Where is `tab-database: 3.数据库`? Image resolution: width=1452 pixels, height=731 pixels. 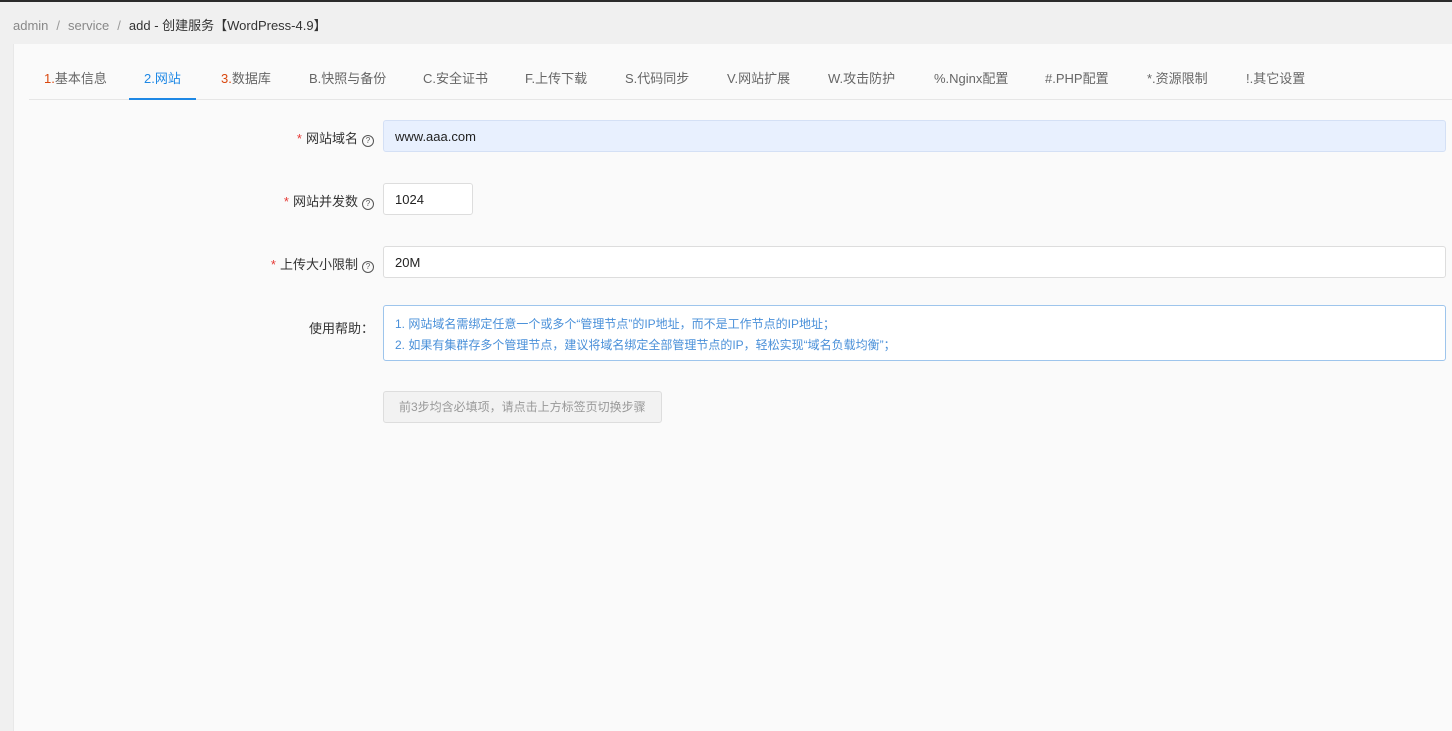 tab-database: 3.数据库 is located at coordinates (246, 81).